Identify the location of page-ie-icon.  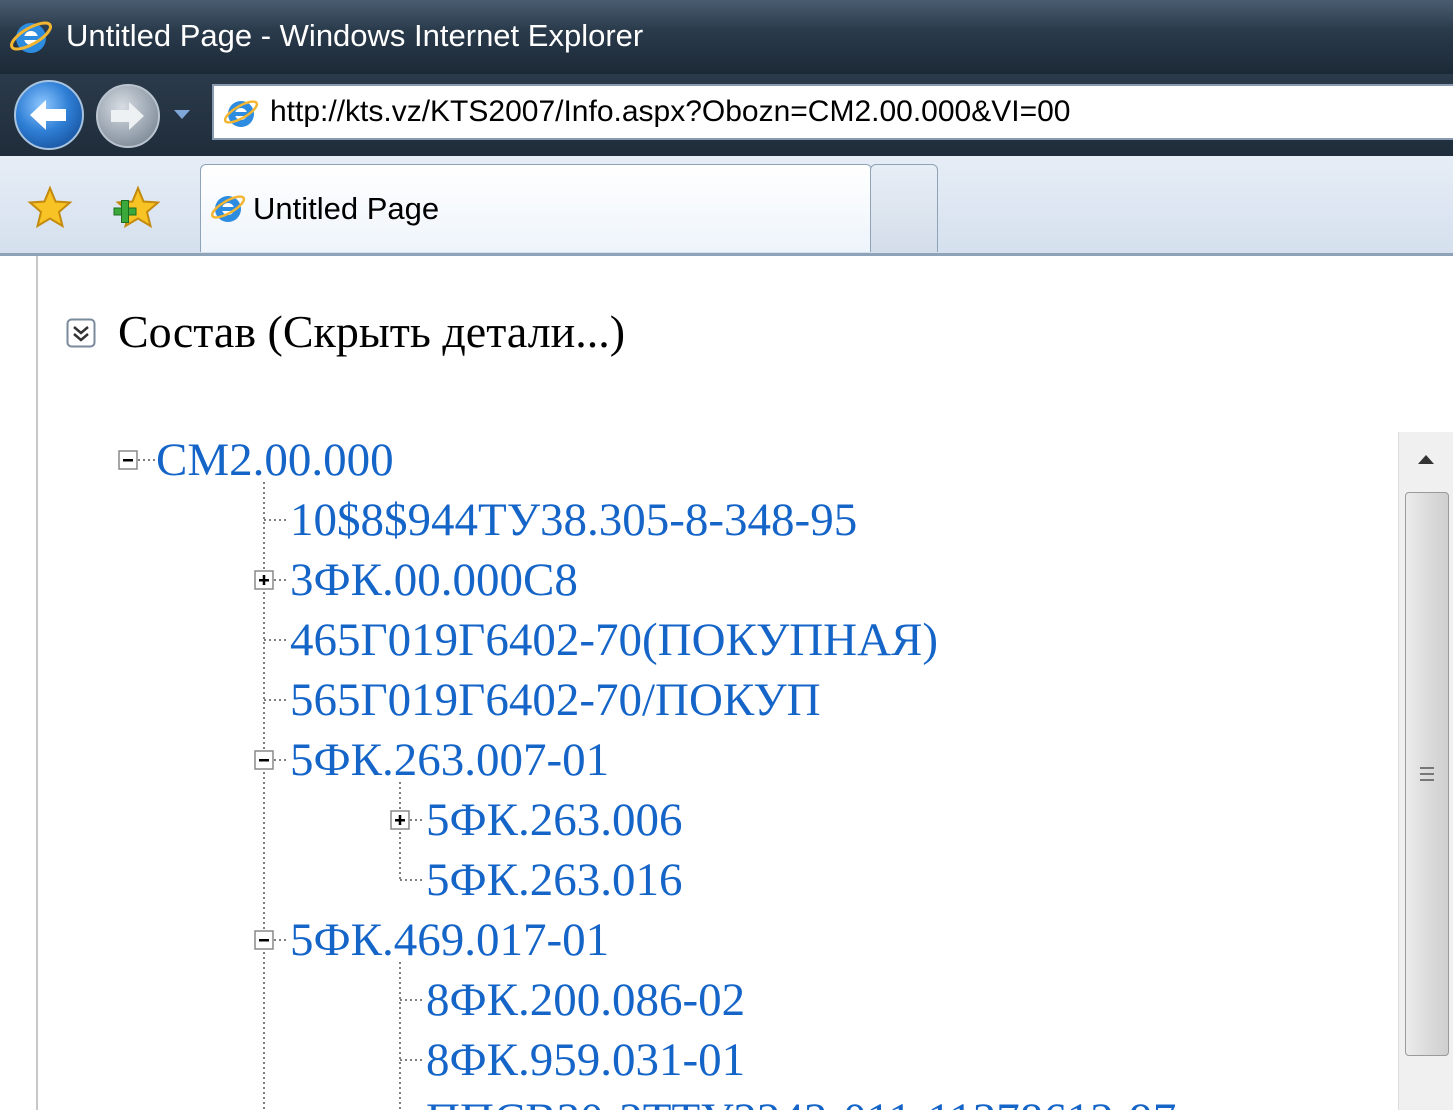
(241, 113).